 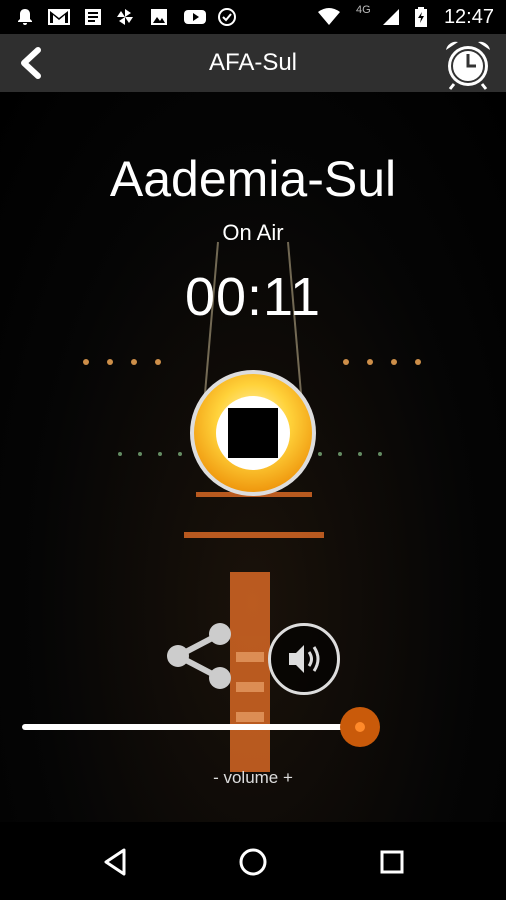 I want to click on speaker-icon, so click(x=304, y=659).